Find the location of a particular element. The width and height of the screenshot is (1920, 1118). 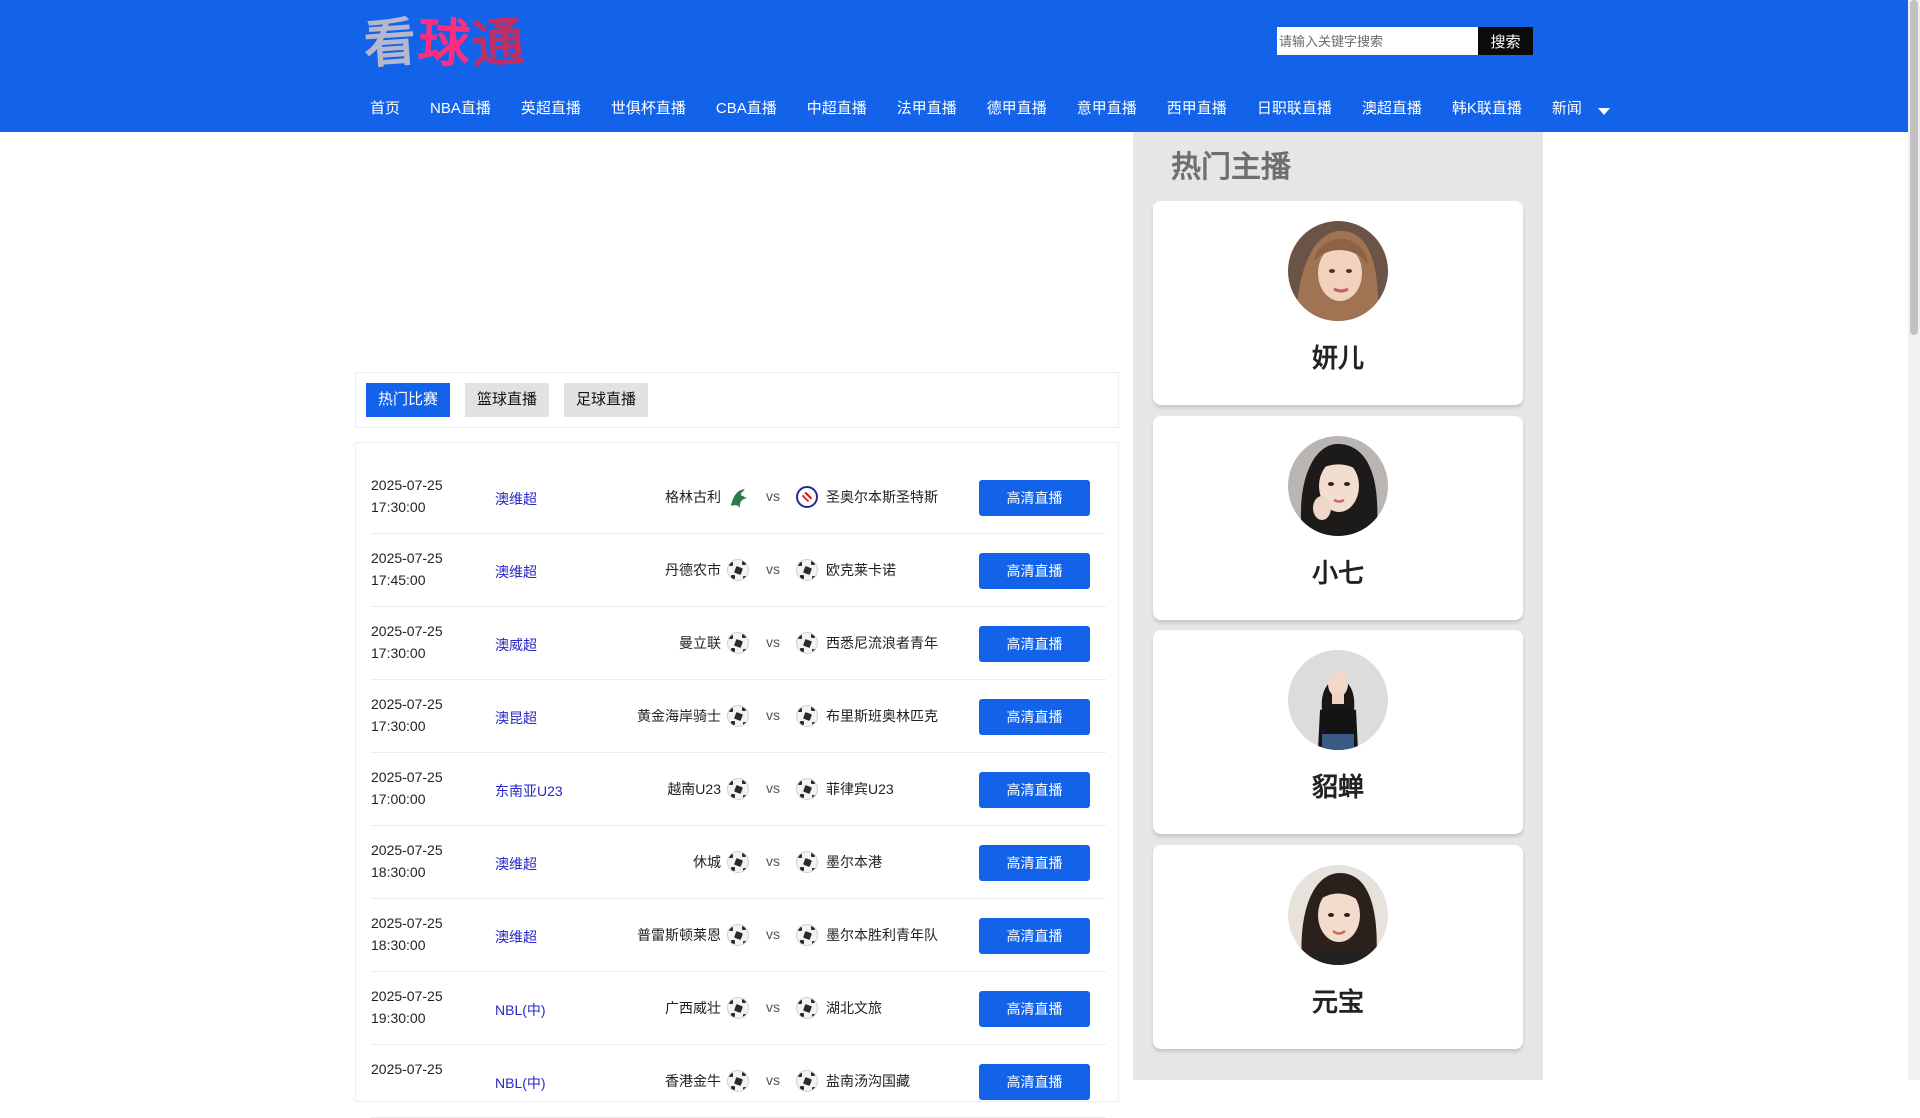

match-datetime: 2025-07-25 18:30:00 is located at coordinates (407, 934).